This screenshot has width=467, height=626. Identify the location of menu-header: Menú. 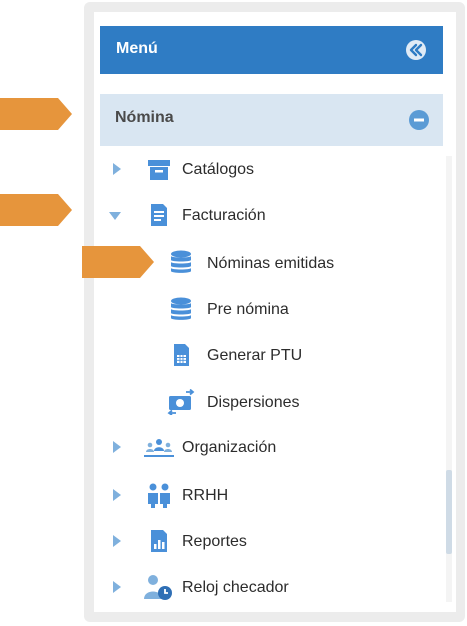
(271, 50).